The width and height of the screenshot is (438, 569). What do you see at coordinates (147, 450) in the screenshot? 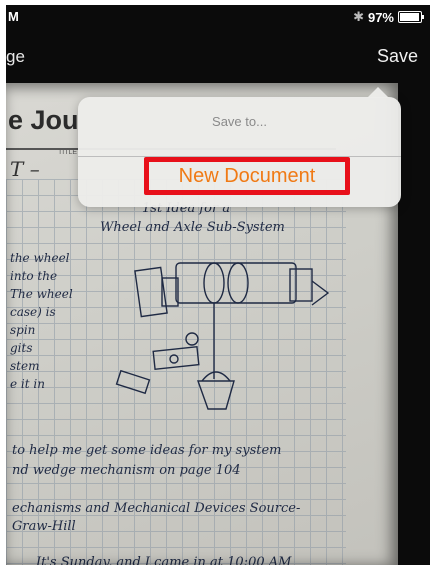
I see `bottom-note-line: to help me get some ideas for my system` at bounding box center [147, 450].